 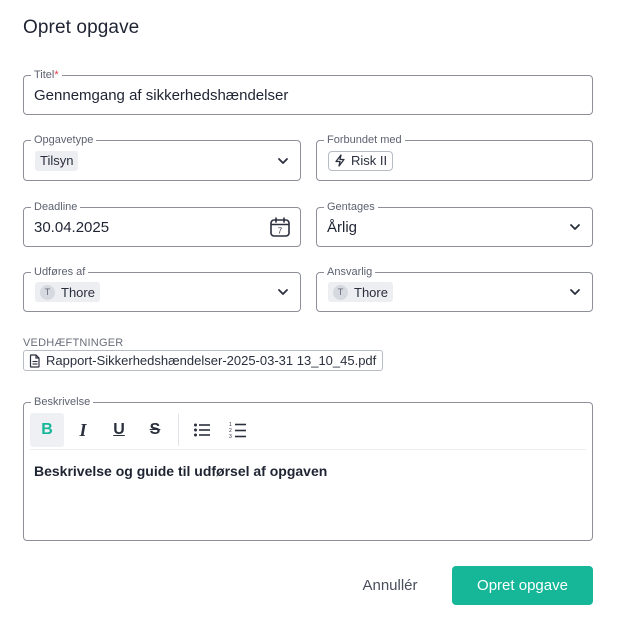 I want to click on repeats-select: Gentages Årlig, so click(x=454, y=223).